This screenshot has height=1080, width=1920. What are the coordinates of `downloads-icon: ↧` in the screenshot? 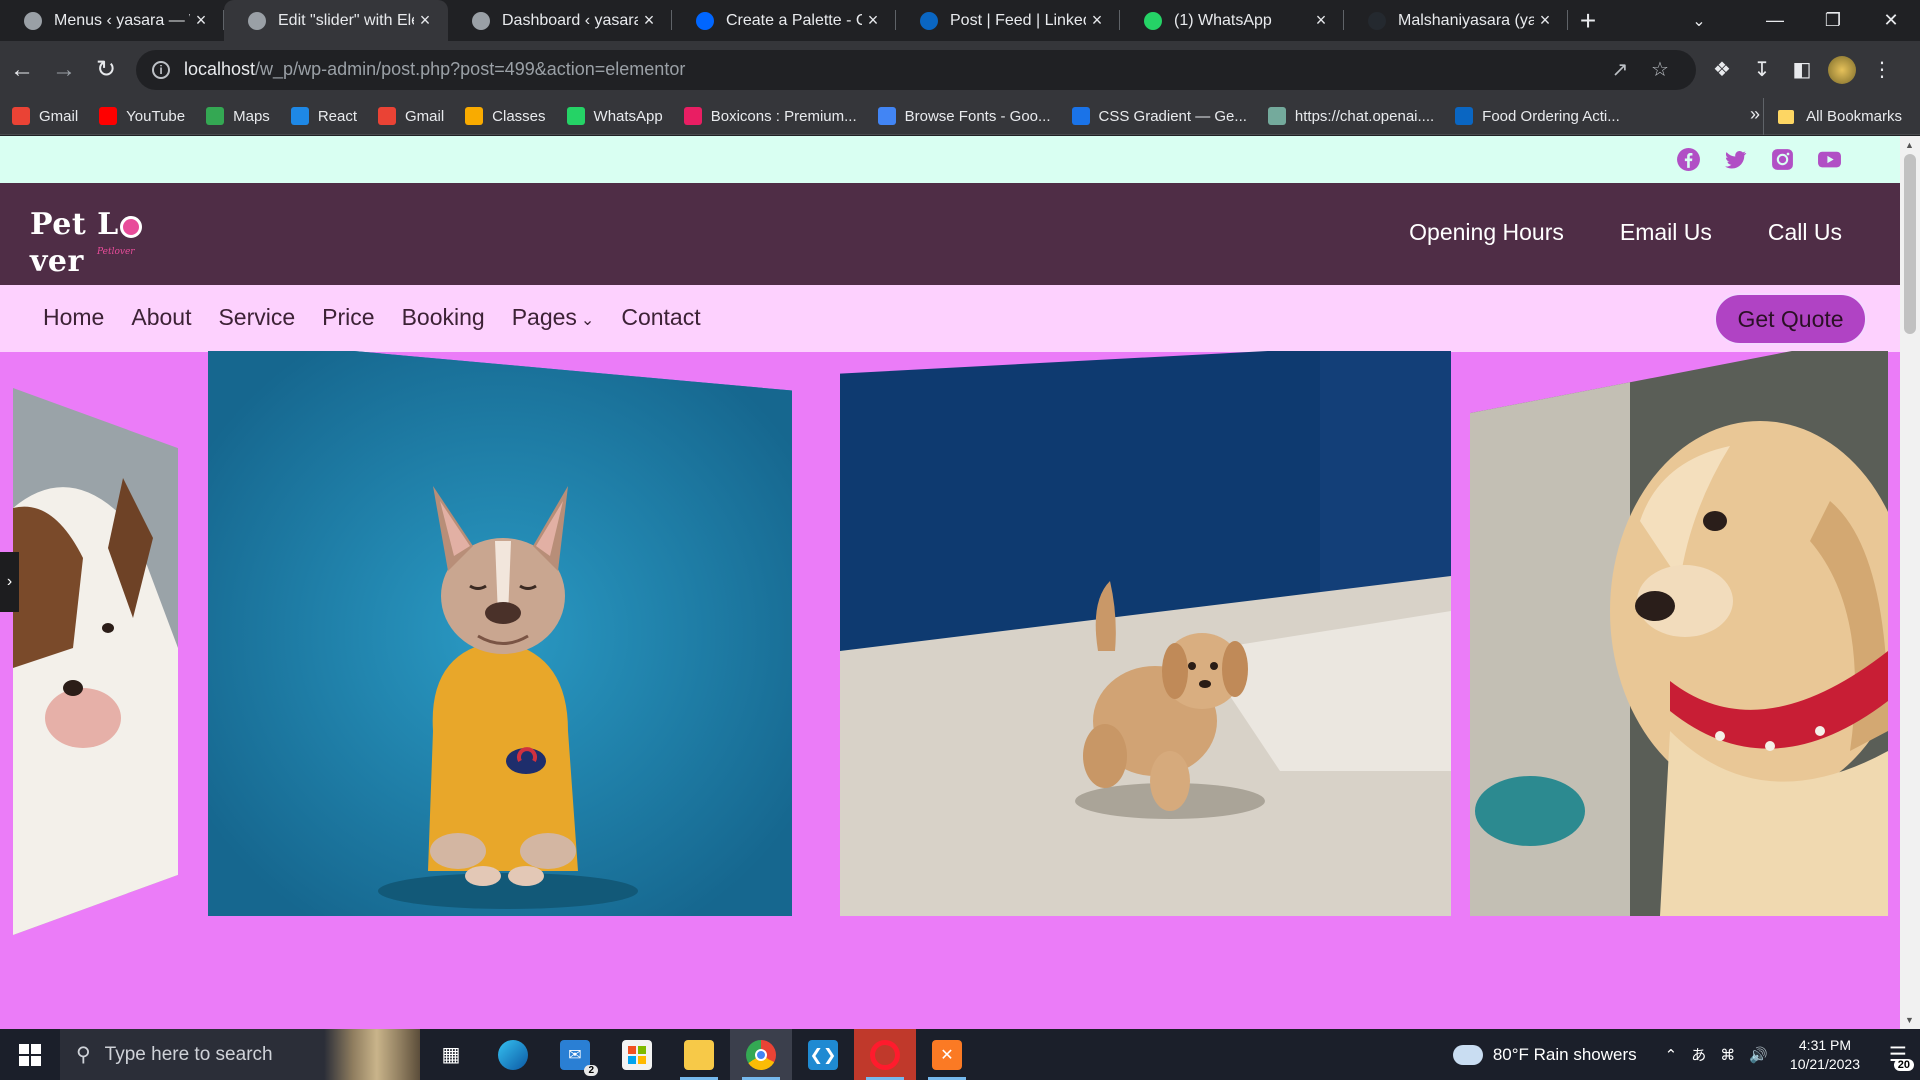 It's located at (1762, 70).